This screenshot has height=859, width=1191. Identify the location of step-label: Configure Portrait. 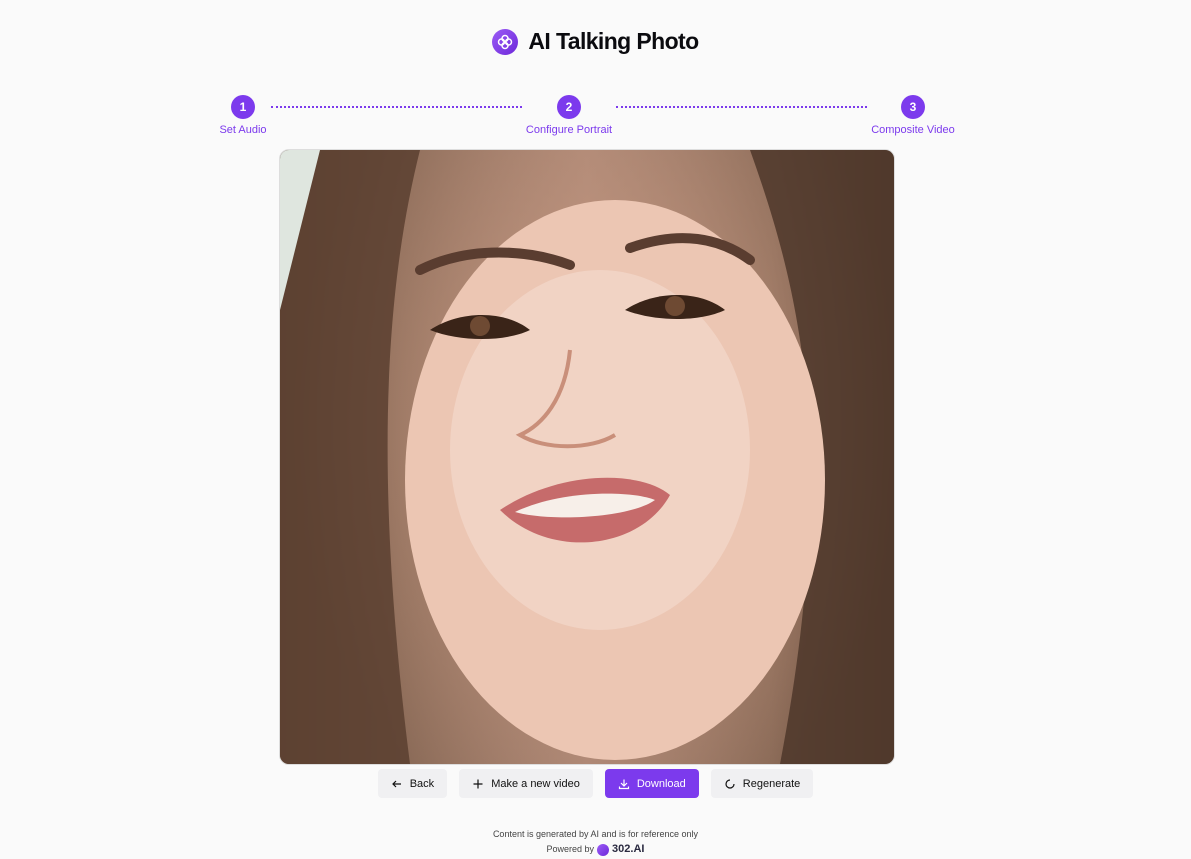
(569, 130).